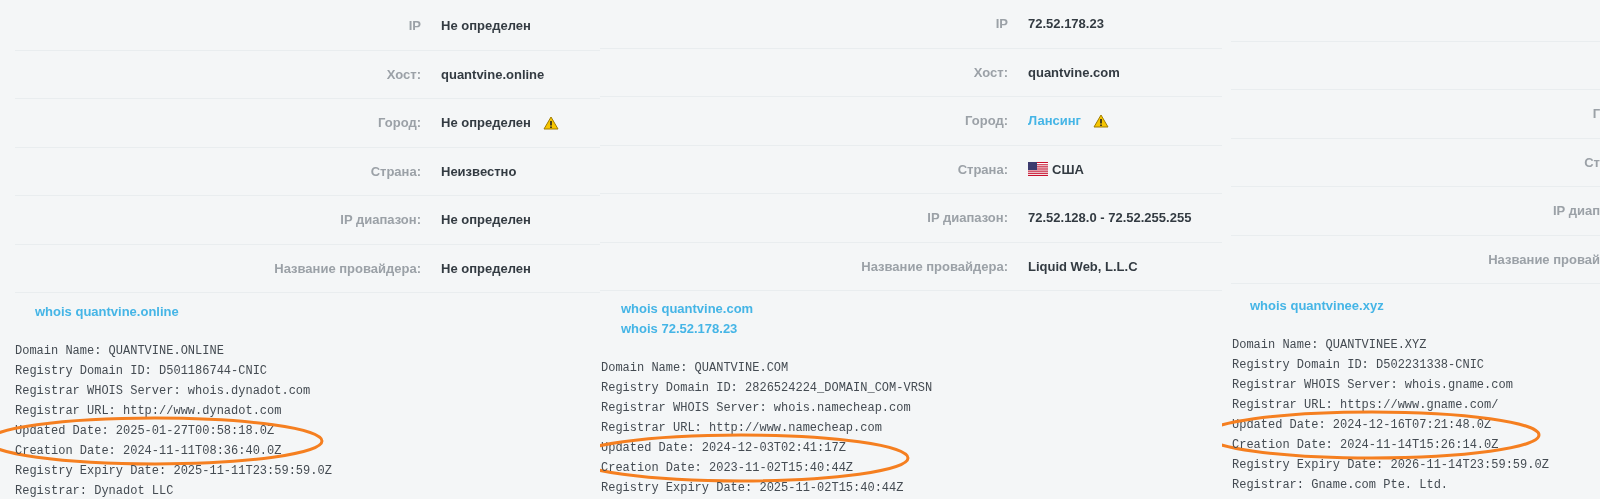 Image resolution: width=1600 pixels, height=499 pixels. I want to click on field-value: 72.52.178.23, so click(1066, 24).